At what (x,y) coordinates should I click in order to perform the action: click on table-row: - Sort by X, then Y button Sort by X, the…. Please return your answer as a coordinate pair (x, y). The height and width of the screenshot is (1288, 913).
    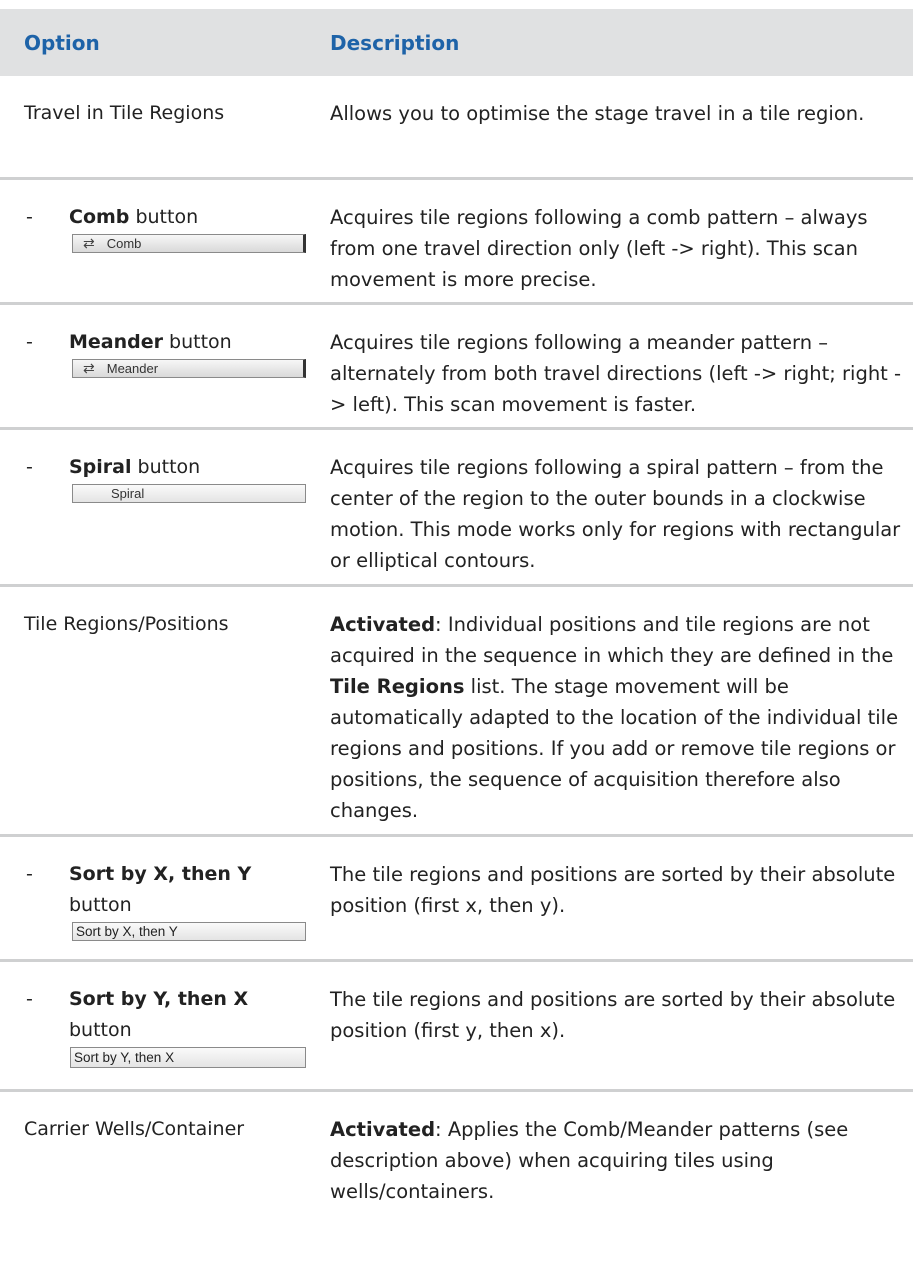
    Looking at the image, I should click on (456, 899).